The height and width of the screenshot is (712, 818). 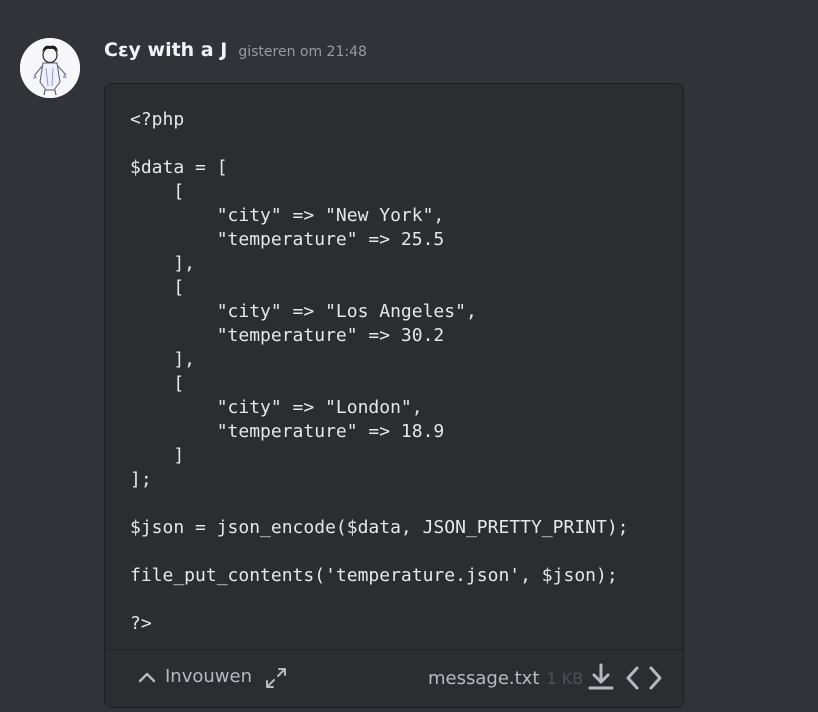 I want to click on collapse-button: Invouwen, so click(x=194, y=676).